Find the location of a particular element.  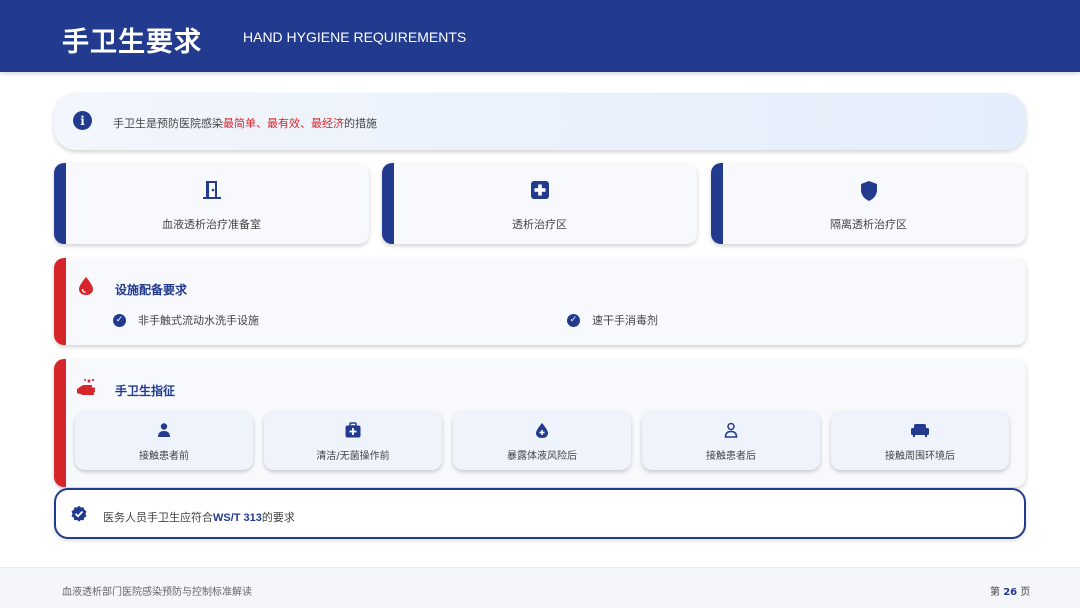

page-num-value: 26 is located at coordinates (1010, 592).